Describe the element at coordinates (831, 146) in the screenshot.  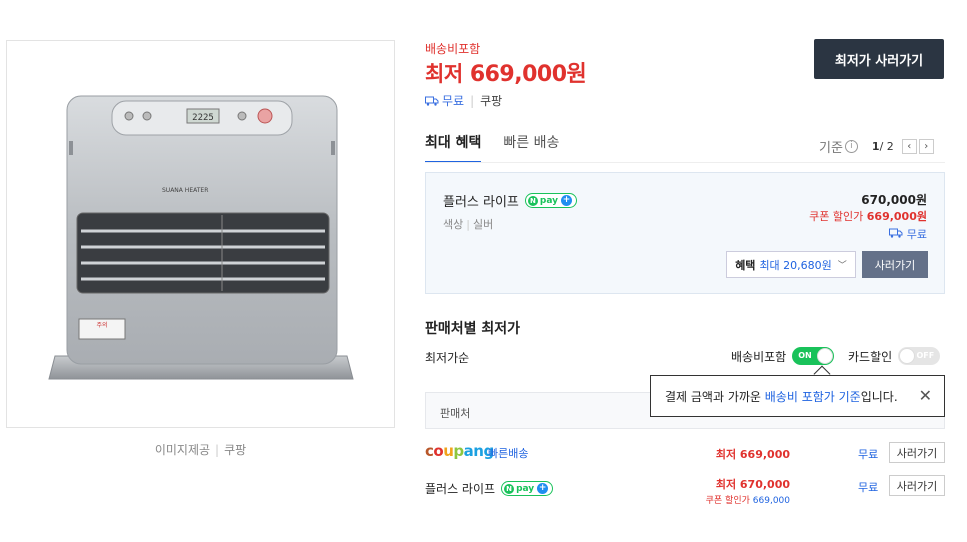
I see `criteria-label: 기준` at that location.